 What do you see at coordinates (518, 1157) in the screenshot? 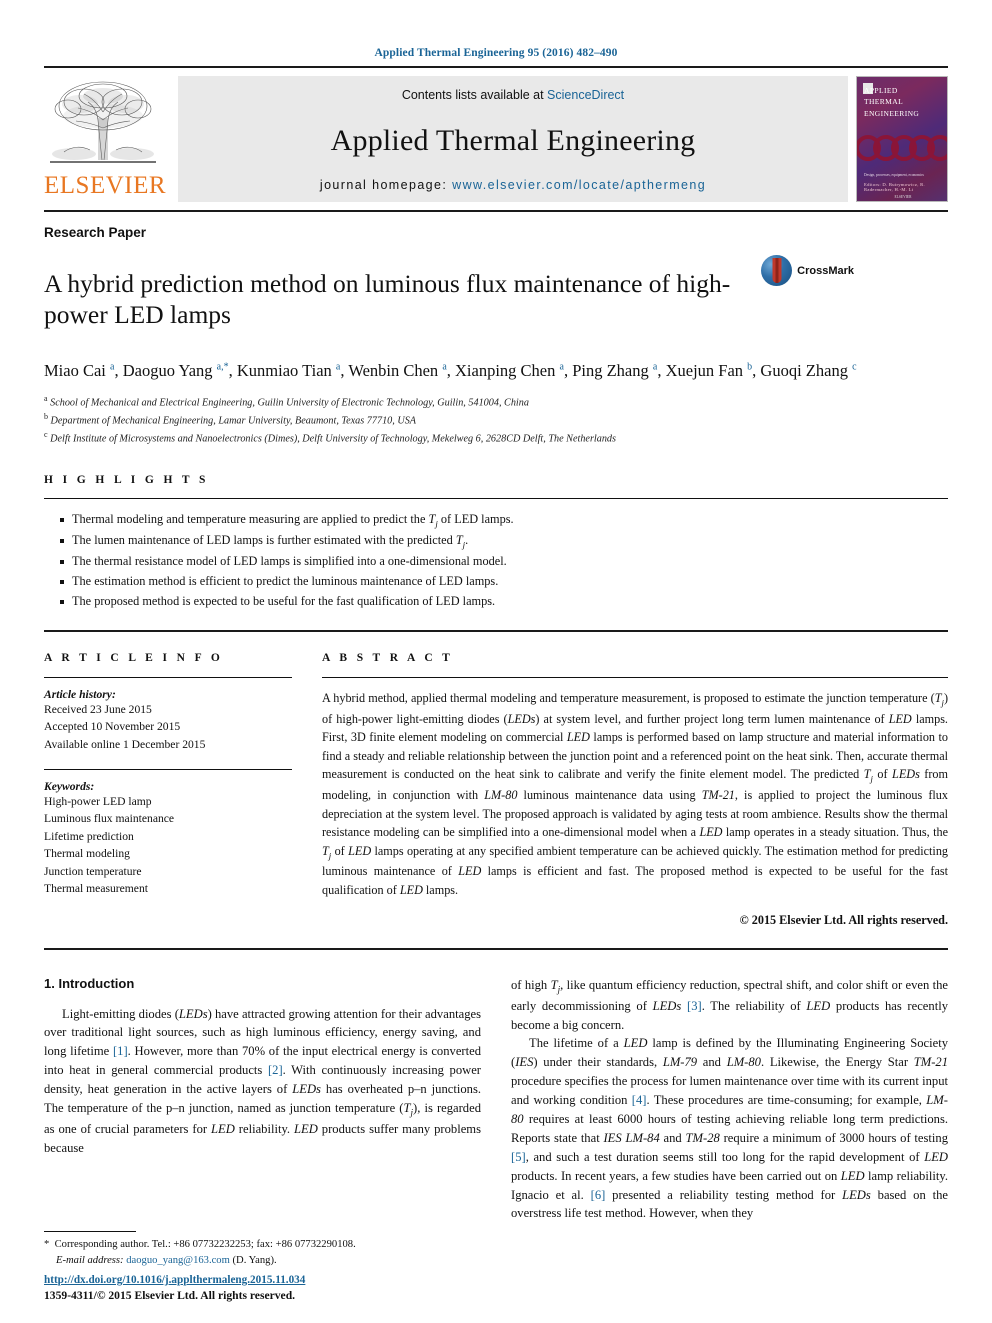
I see `citation-ref: [5]` at bounding box center [518, 1157].